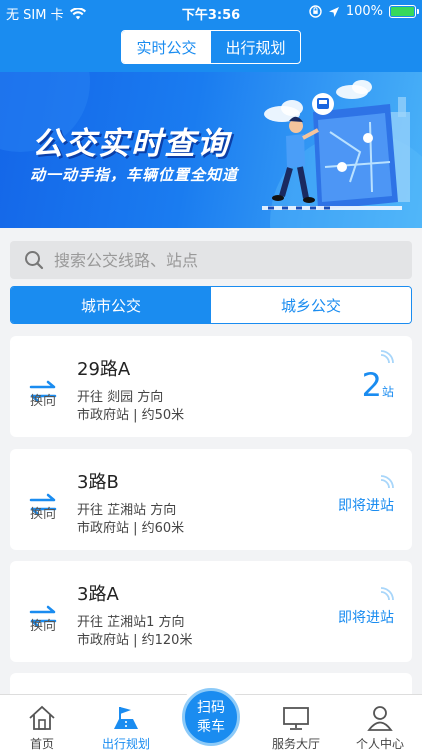  I want to click on route-stop-distance: 市政府站 | 约120米, so click(135, 640).